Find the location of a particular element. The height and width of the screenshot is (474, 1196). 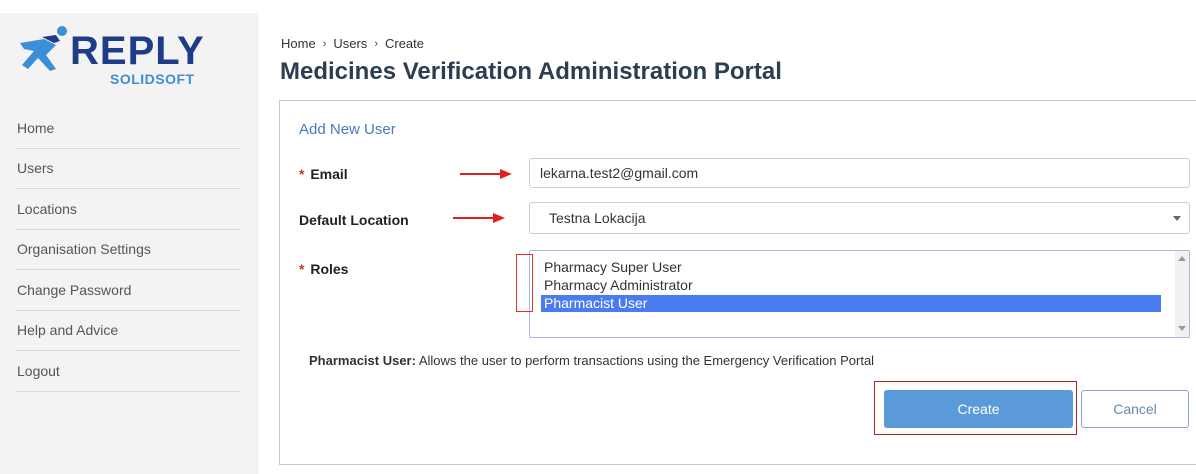

breadcrumb-home: Home is located at coordinates (298, 43).